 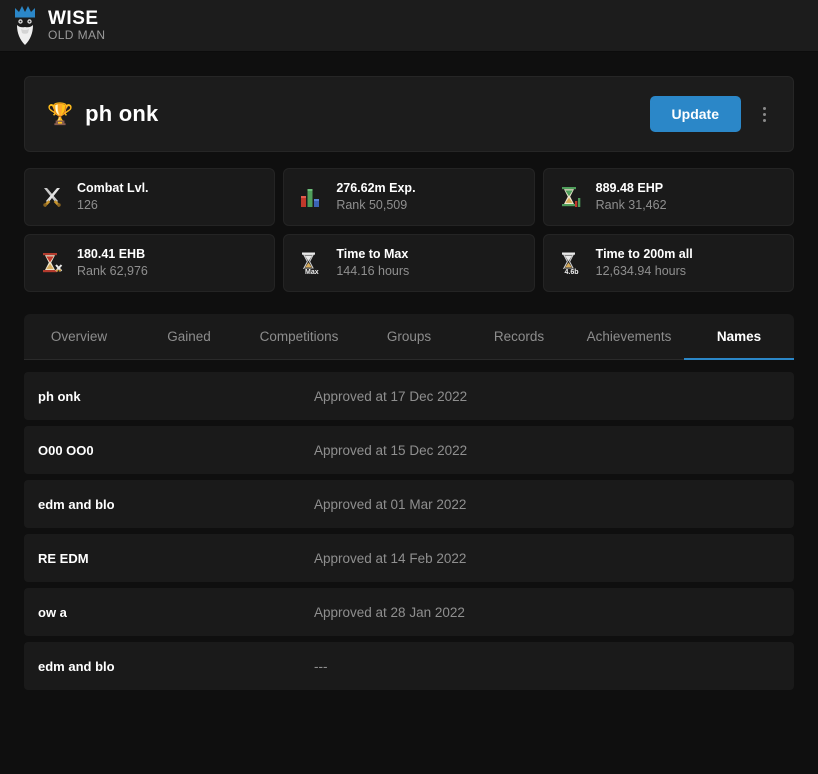 What do you see at coordinates (372, 263) in the screenshot?
I see `stat-text: Time to Max 144.16 hours` at bounding box center [372, 263].